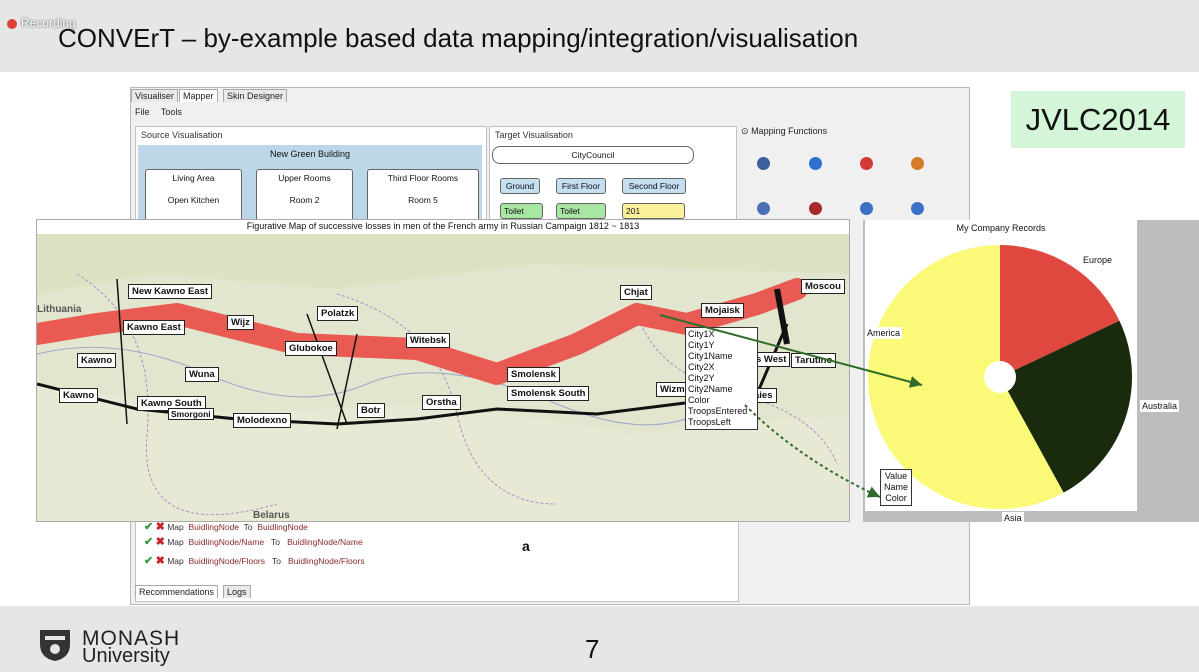 This screenshot has height=672, width=1199. I want to click on slide-number: 7, so click(592, 649).